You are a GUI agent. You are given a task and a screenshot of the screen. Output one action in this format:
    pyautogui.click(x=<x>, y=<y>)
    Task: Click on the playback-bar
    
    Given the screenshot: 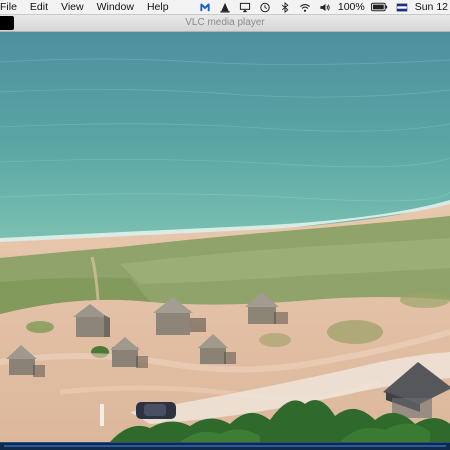 What is the action you would take?
    pyautogui.click(x=225, y=446)
    